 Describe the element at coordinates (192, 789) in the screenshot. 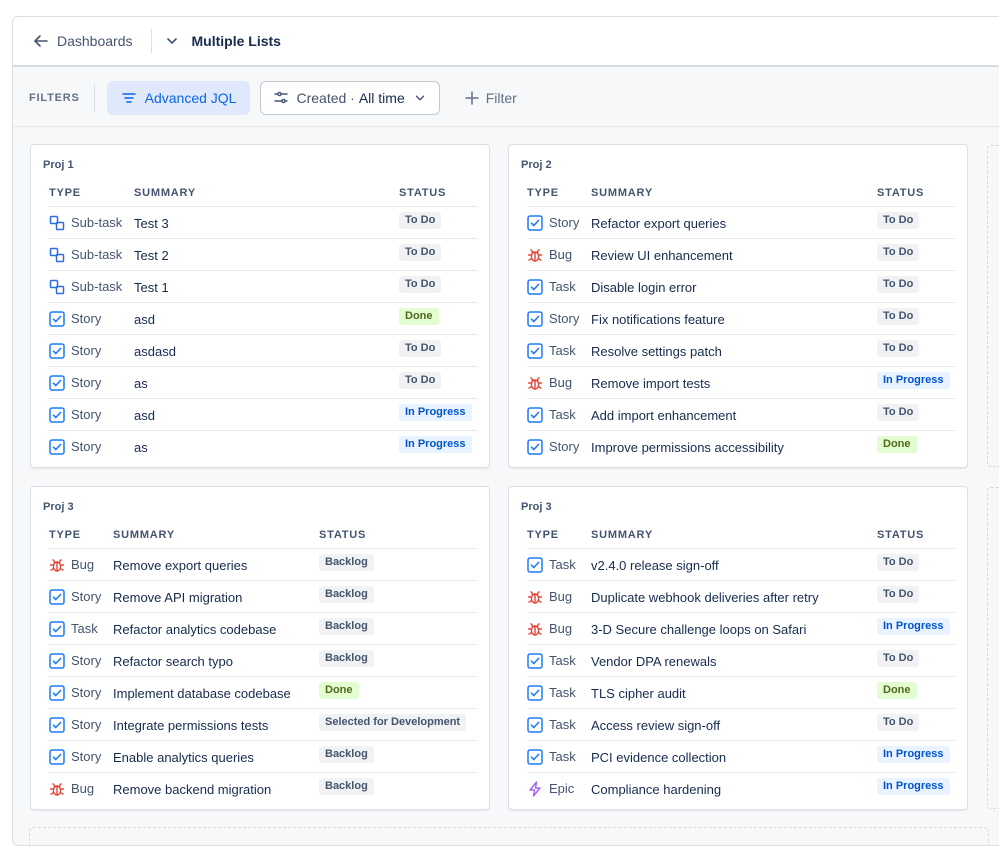

I see `issue-summary: Remove backend migration` at that location.